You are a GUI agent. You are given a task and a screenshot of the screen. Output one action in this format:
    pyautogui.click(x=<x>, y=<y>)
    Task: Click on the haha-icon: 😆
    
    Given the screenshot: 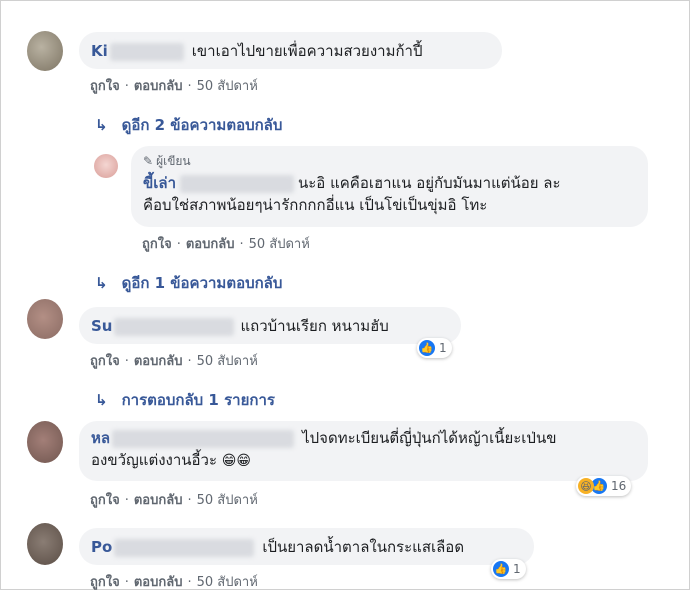 What is the action you would take?
    pyautogui.click(x=586, y=486)
    